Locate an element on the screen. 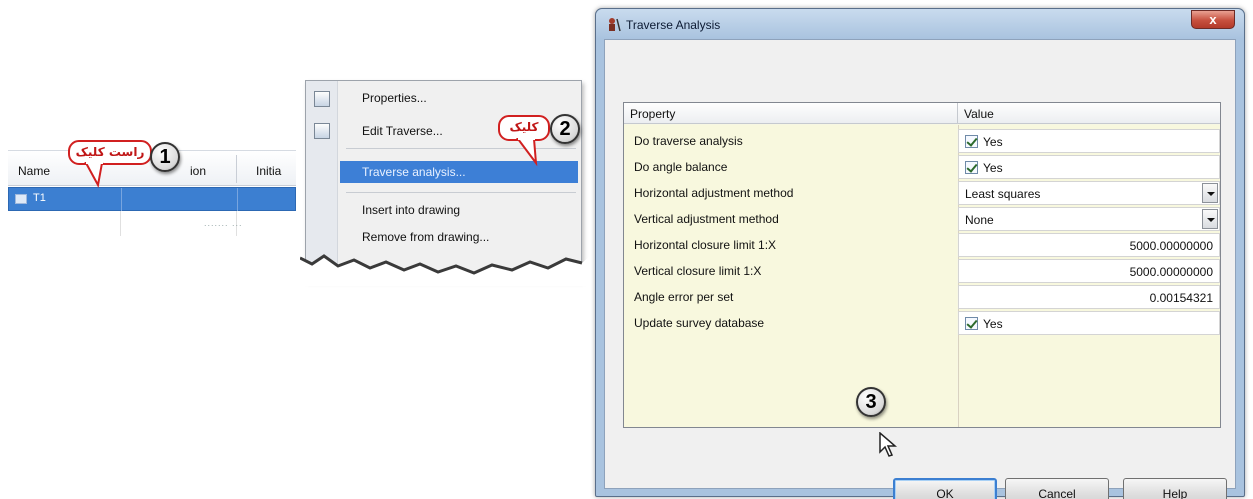 The height and width of the screenshot is (499, 1253). step-number-3: 3 is located at coordinates (871, 402).